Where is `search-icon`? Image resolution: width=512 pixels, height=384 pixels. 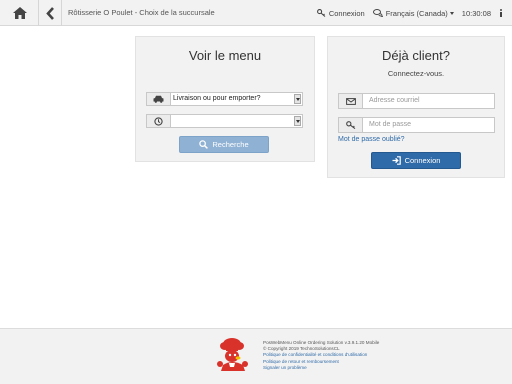
search-icon is located at coordinates (204, 144).